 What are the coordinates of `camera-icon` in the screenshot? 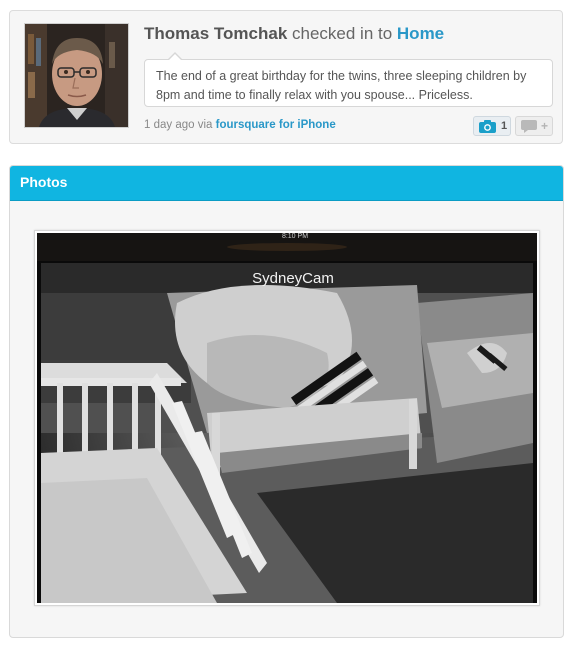 It's located at (487, 128).